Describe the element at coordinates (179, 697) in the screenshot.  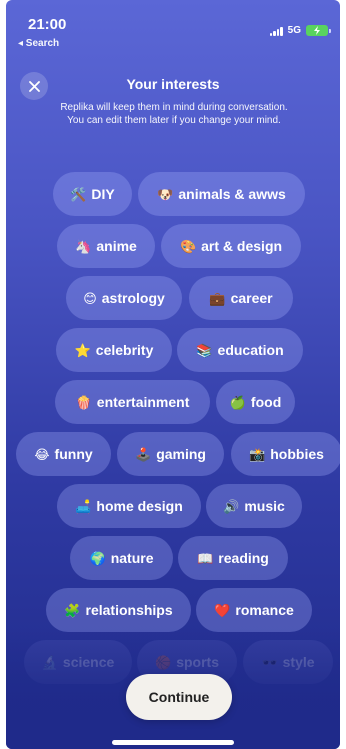
I see `continue-button: Continue` at that location.